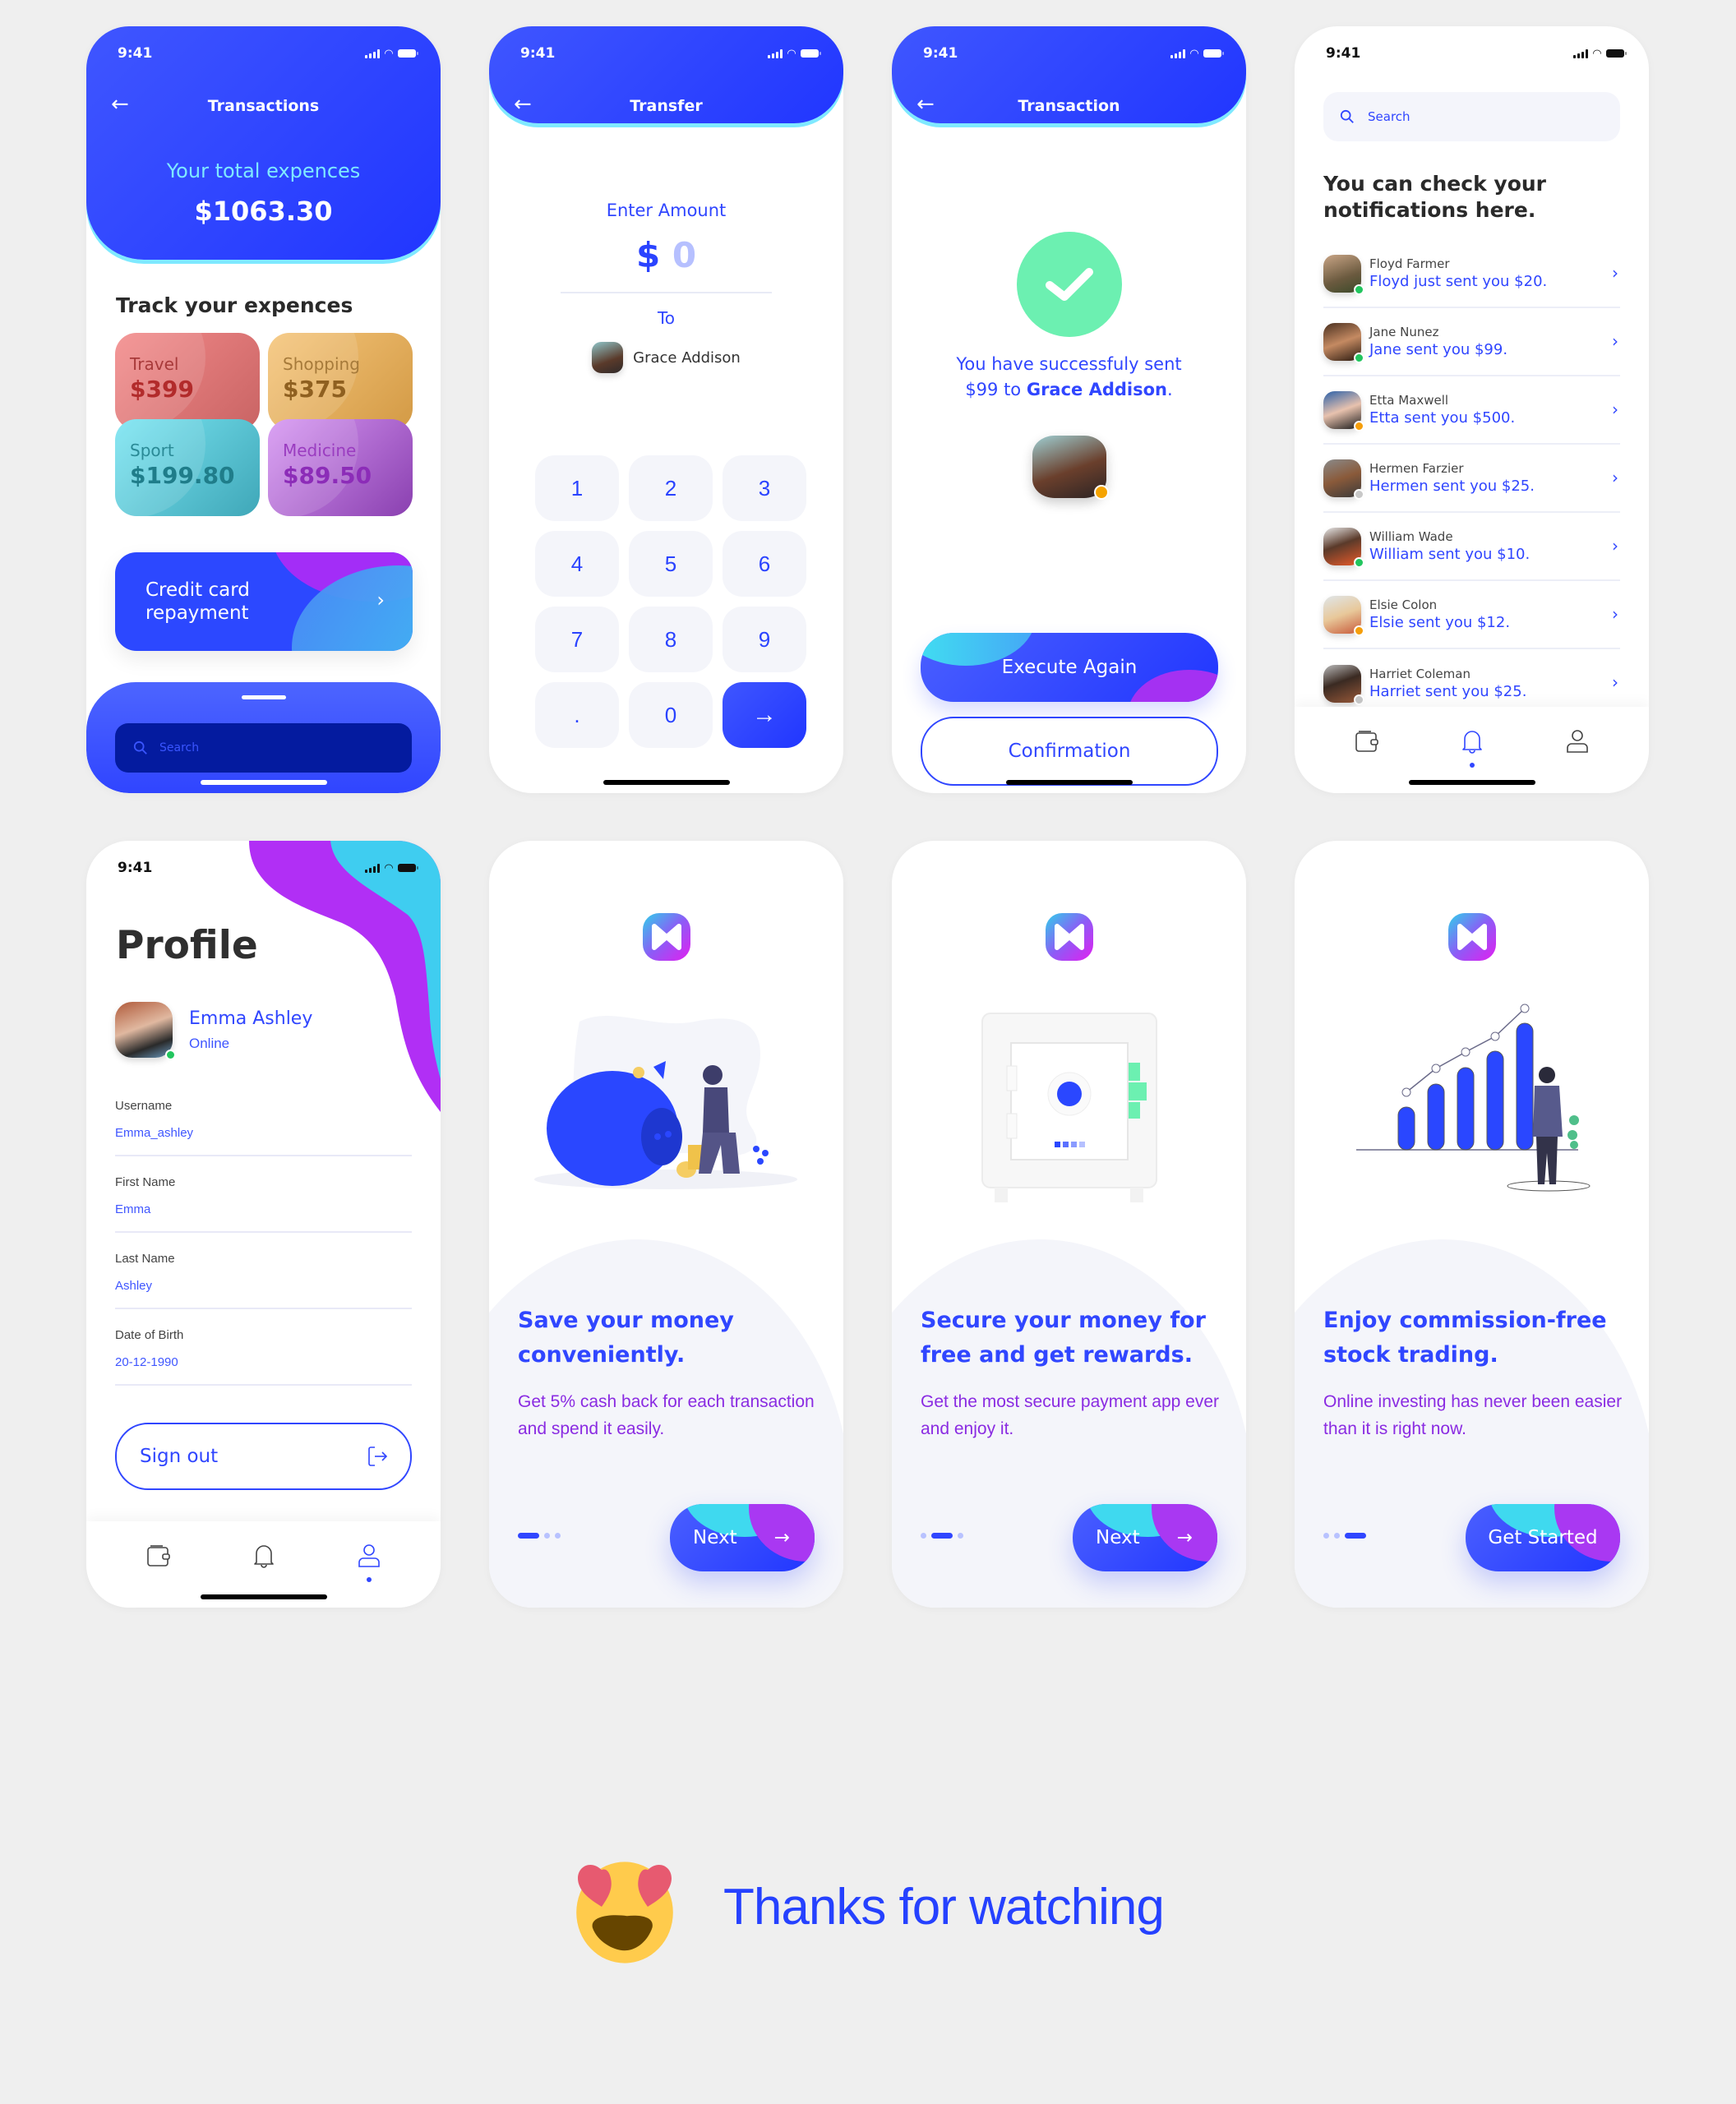 The height and width of the screenshot is (2104, 1736). I want to click on submit-arrow-button: →, so click(765, 715).